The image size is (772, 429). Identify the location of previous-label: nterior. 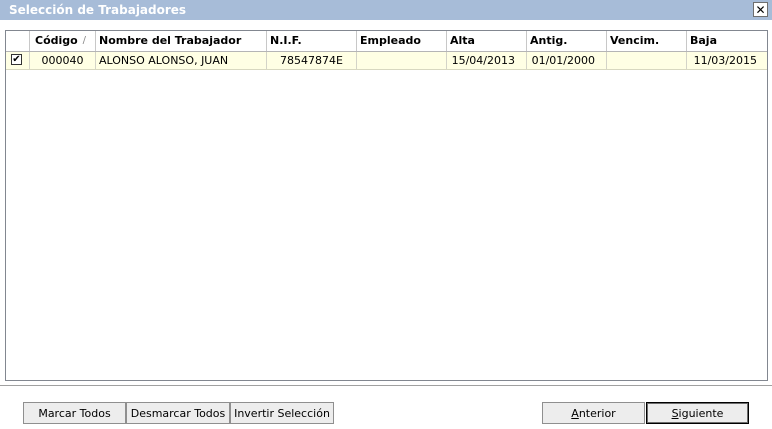
(597, 413).